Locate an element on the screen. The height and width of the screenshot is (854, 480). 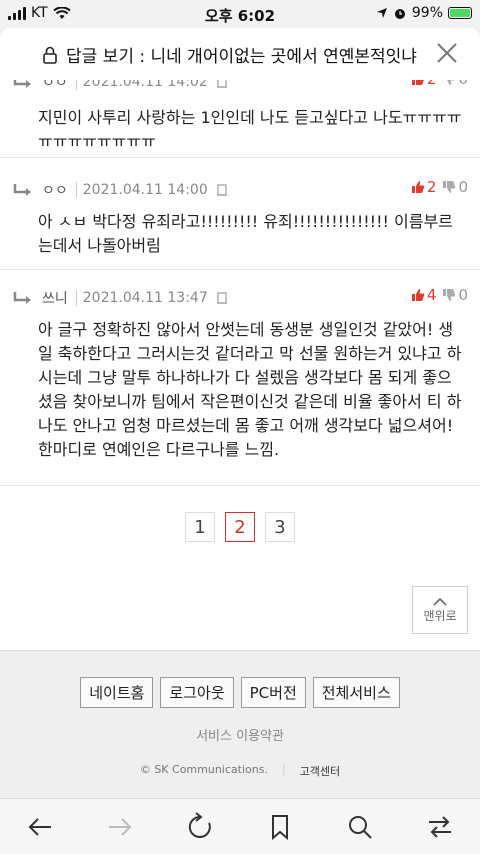
forward-arrow-icon is located at coordinates (120, 827).